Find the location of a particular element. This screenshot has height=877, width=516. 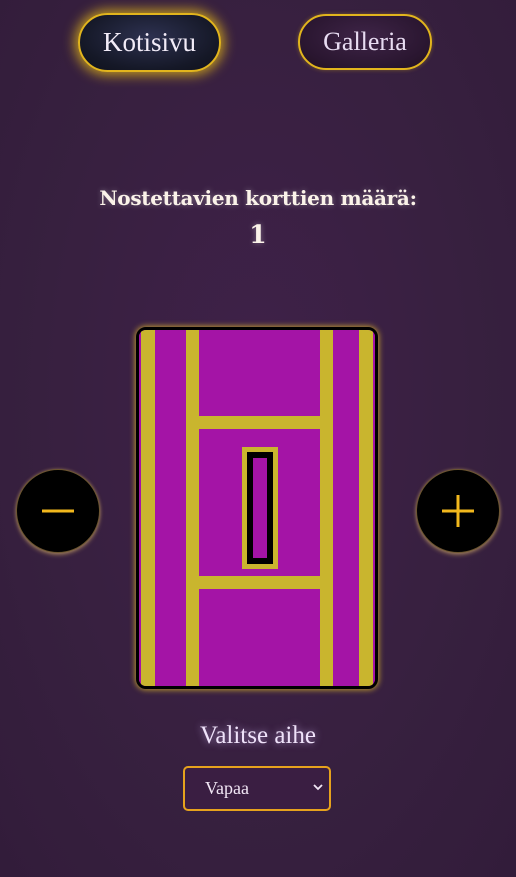

increase-button is located at coordinates (458, 511).